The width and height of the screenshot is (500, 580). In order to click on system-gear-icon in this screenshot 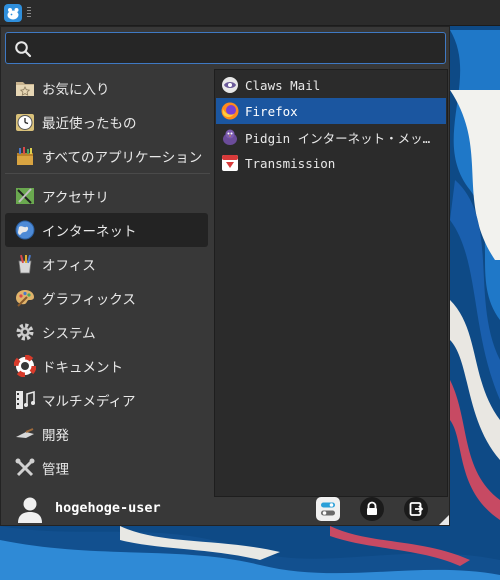, I will do `click(25, 332)`.